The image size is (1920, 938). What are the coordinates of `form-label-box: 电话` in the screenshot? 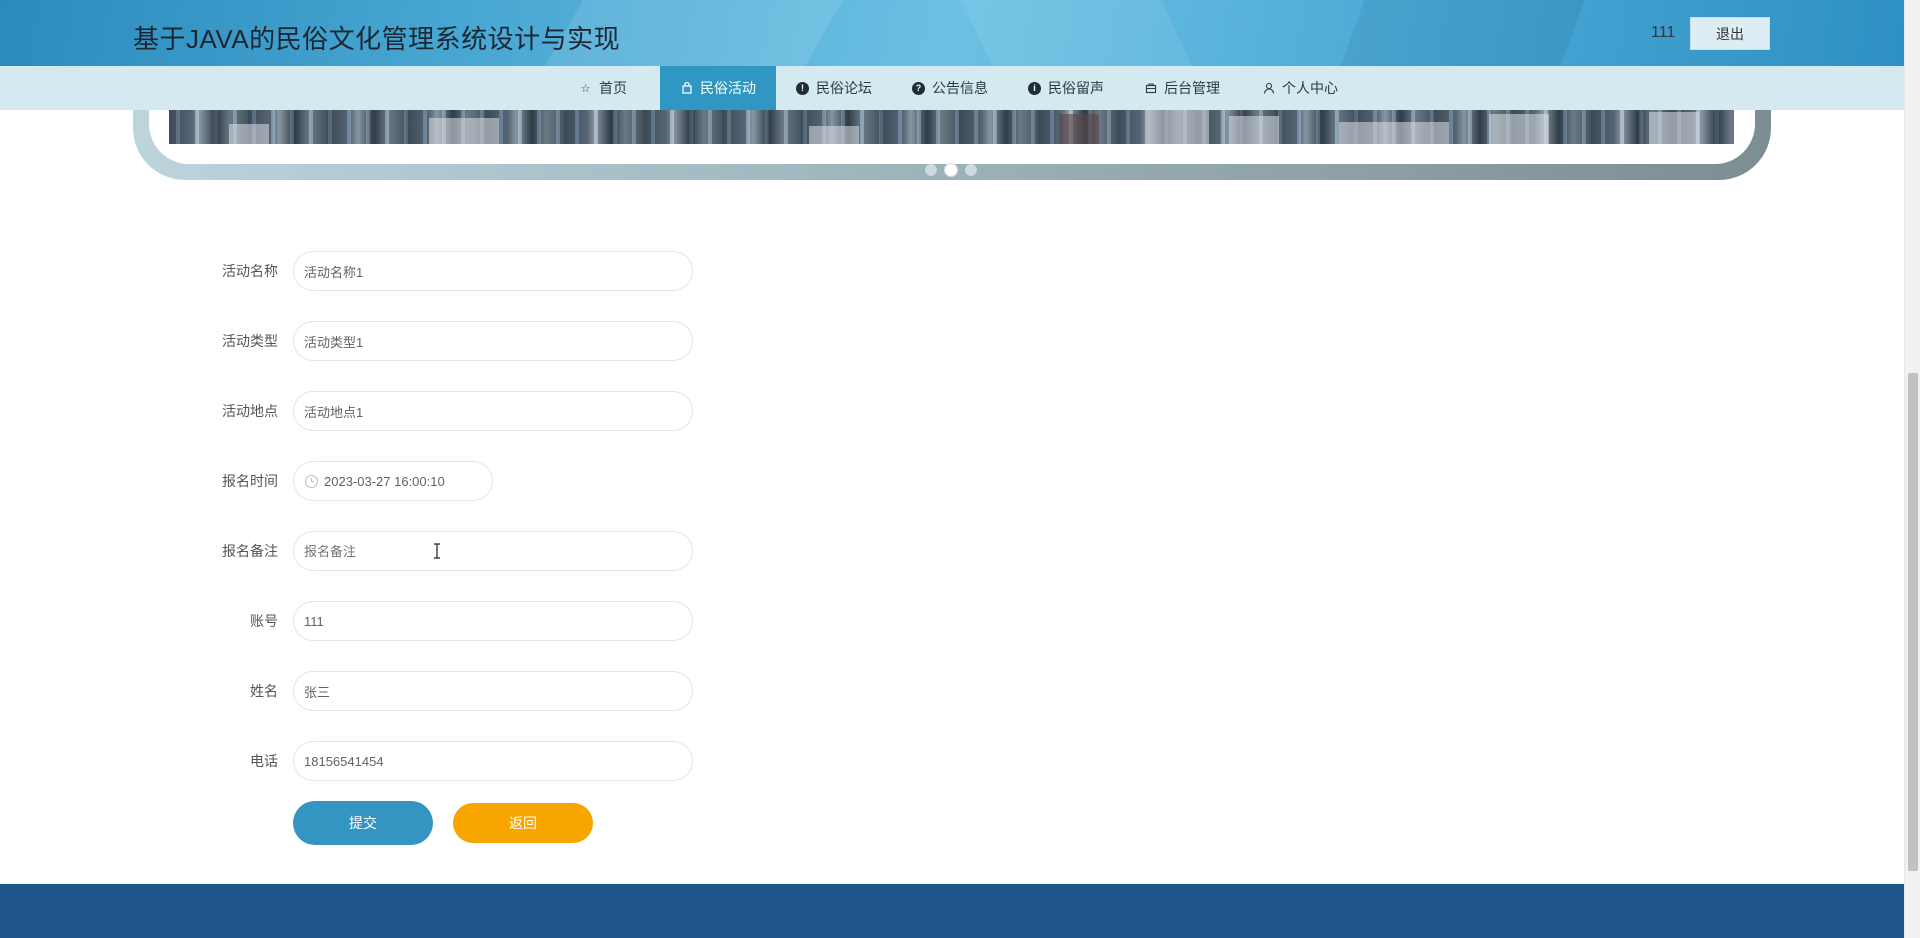 It's located at (218, 761).